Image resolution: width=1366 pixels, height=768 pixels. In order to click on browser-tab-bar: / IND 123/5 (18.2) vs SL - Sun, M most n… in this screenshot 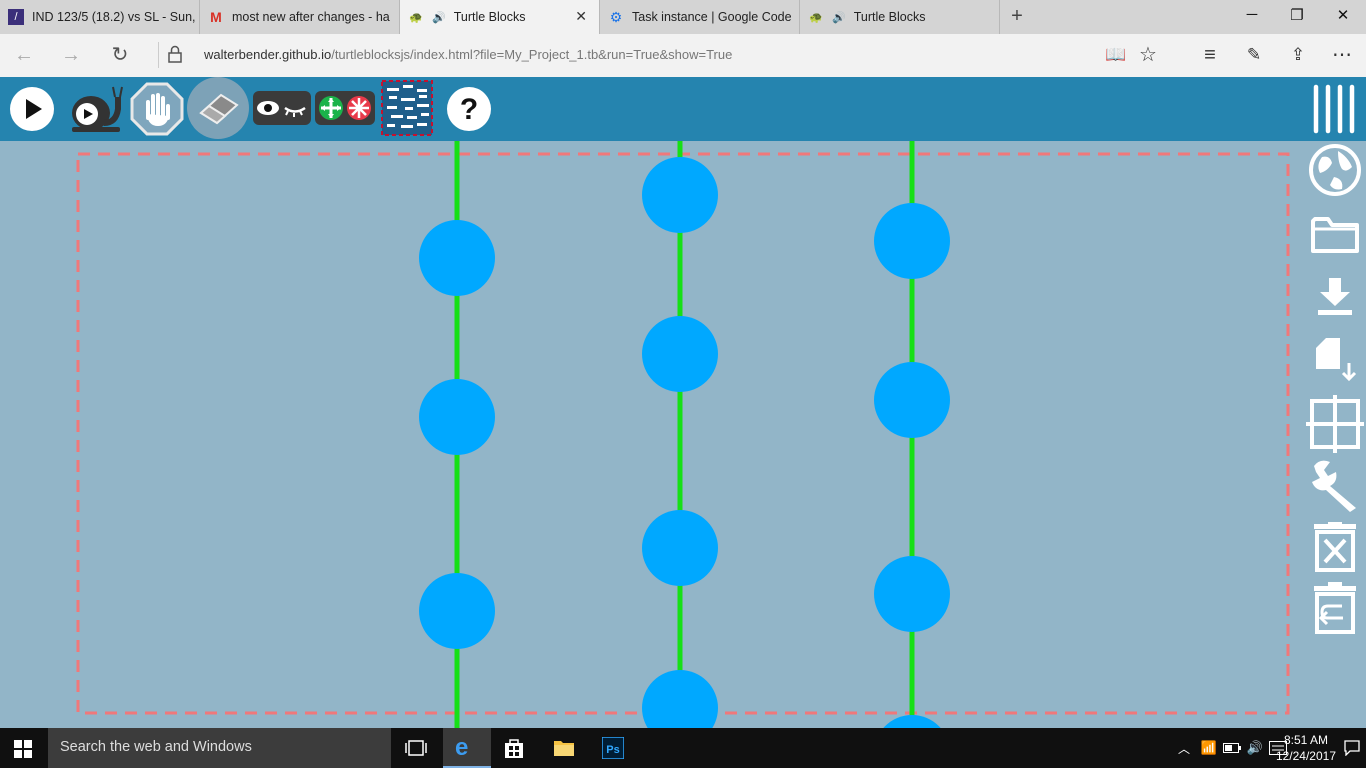, I will do `click(683, 17)`.